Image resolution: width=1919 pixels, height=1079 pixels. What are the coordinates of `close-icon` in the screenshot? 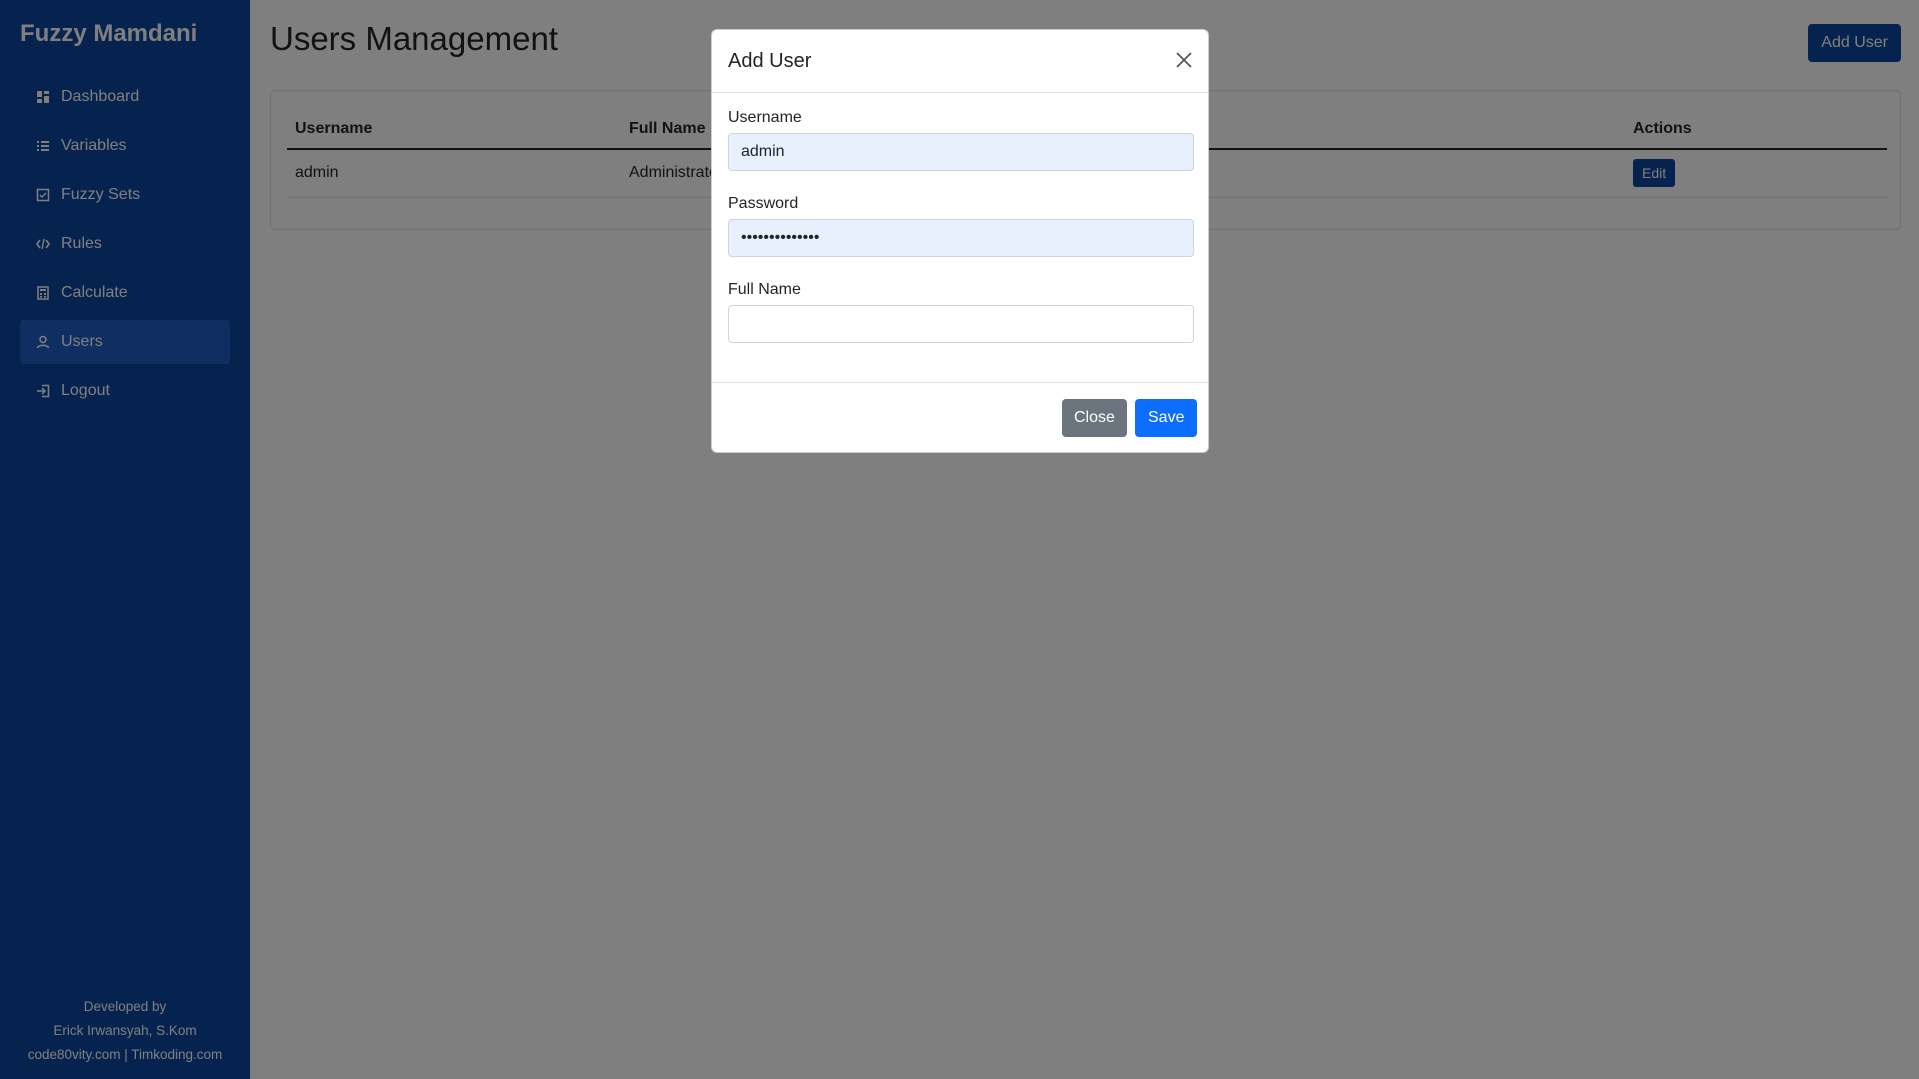 It's located at (1184, 60).